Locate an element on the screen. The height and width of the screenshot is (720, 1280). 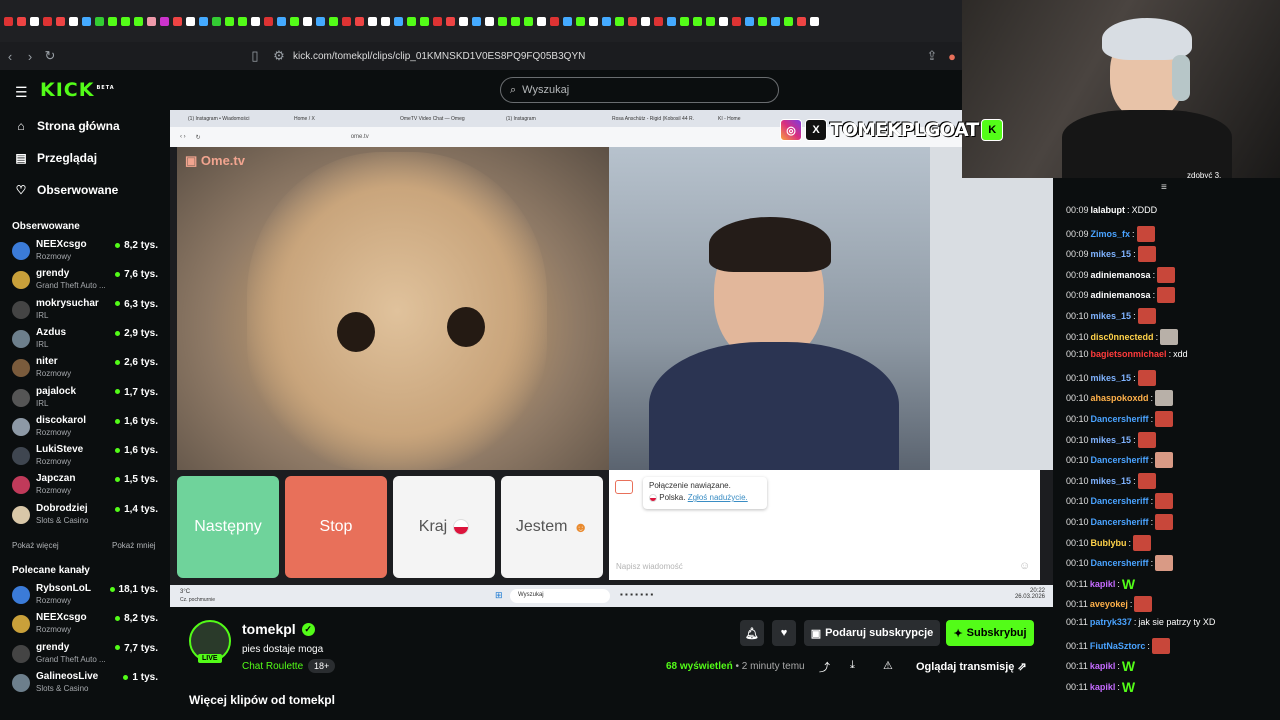
followed-channel: NEEXcsgo Rozmowy 8,2 tys. is located at coordinates (86, 253).